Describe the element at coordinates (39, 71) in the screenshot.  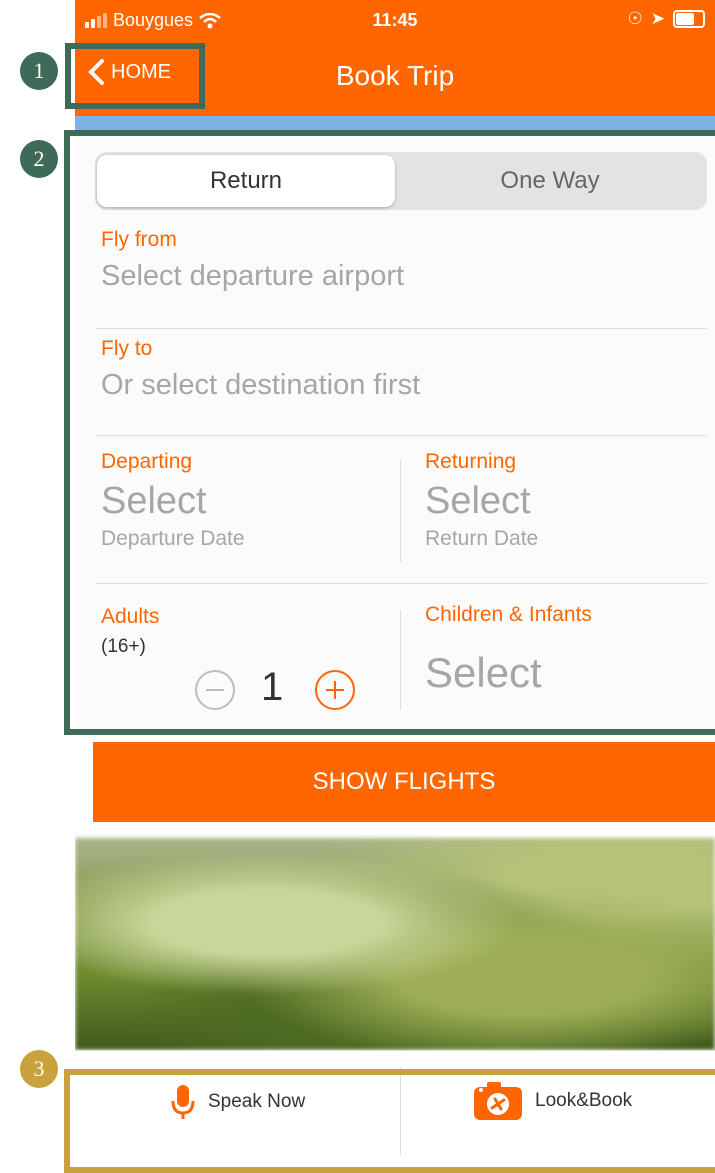
I see `annotation-badge-1: 1` at that location.